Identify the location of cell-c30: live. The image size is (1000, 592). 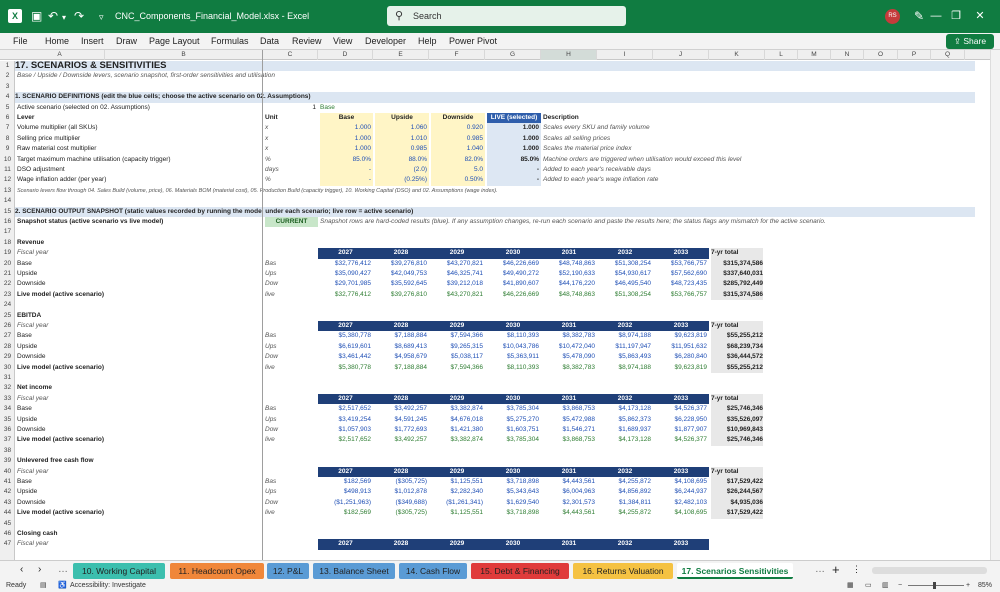
(270, 368).